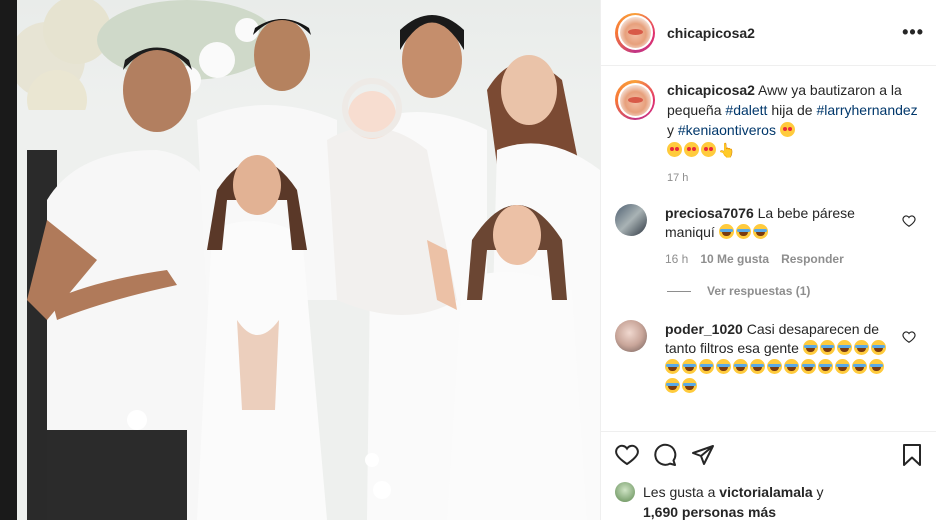 This screenshot has width=936, height=520. I want to click on like-heart-icon, so click(627, 455).